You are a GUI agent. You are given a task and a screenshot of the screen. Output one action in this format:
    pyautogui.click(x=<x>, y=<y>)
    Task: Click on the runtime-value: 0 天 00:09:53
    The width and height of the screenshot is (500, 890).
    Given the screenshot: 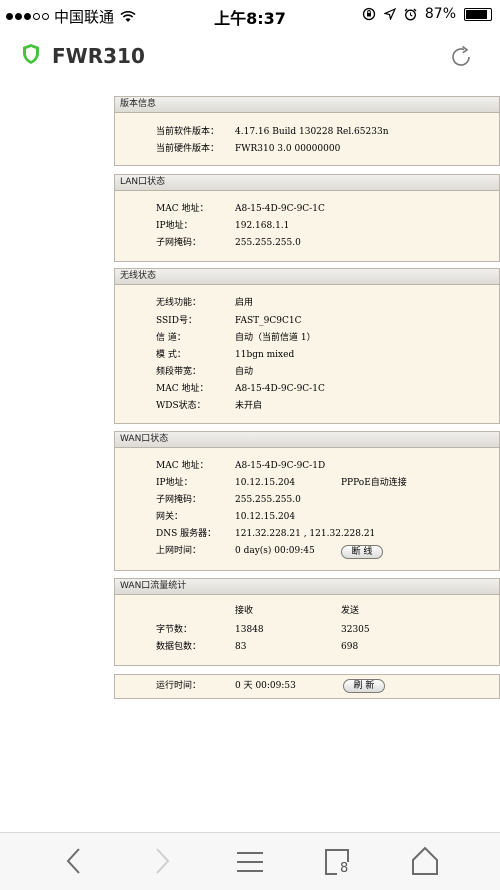 What is the action you would take?
    pyautogui.click(x=265, y=686)
    